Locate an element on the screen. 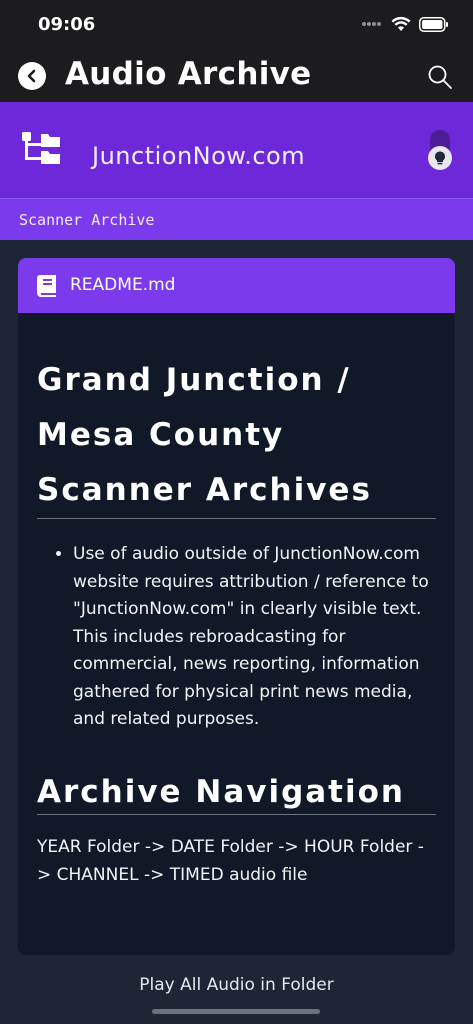 The width and height of the screenshot is (473, 1024). site-header: JunctionNow.com is located at coordinates (236, 150).